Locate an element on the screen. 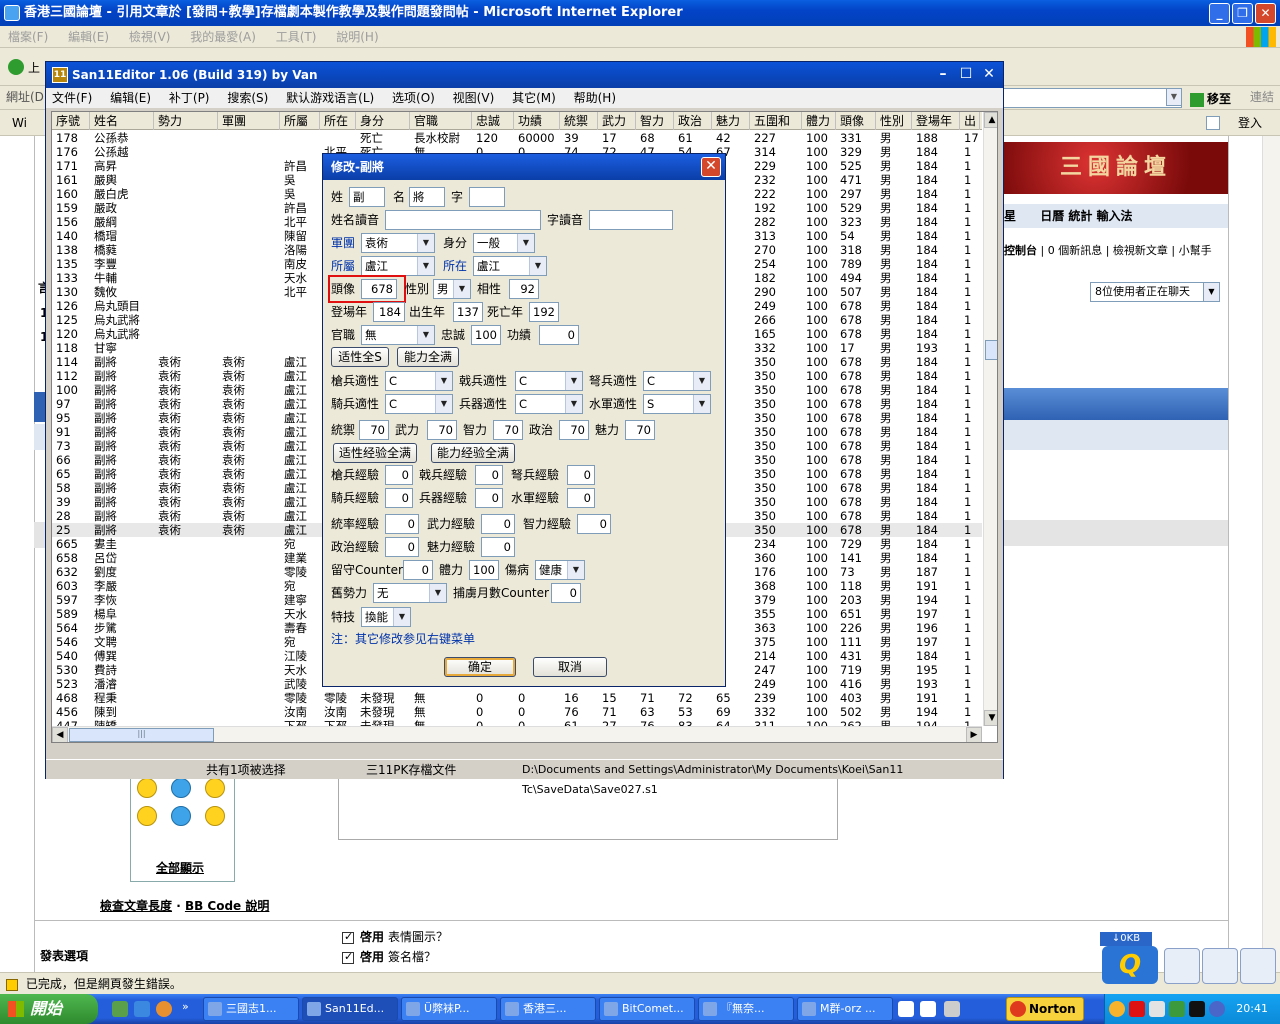 The width and height of the screenshot is (1280, 1024). rank-select: 無 is located at coordinates (398, 335).